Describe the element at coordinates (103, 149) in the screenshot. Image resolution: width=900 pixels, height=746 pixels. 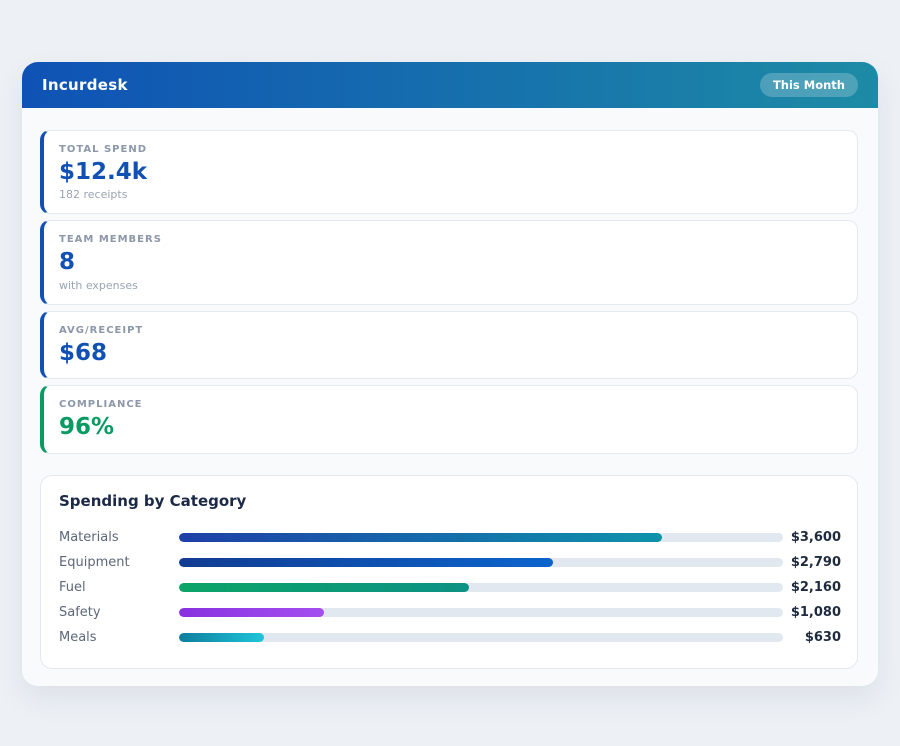
I see `stat-label: TOTAL SPEND` at that location.